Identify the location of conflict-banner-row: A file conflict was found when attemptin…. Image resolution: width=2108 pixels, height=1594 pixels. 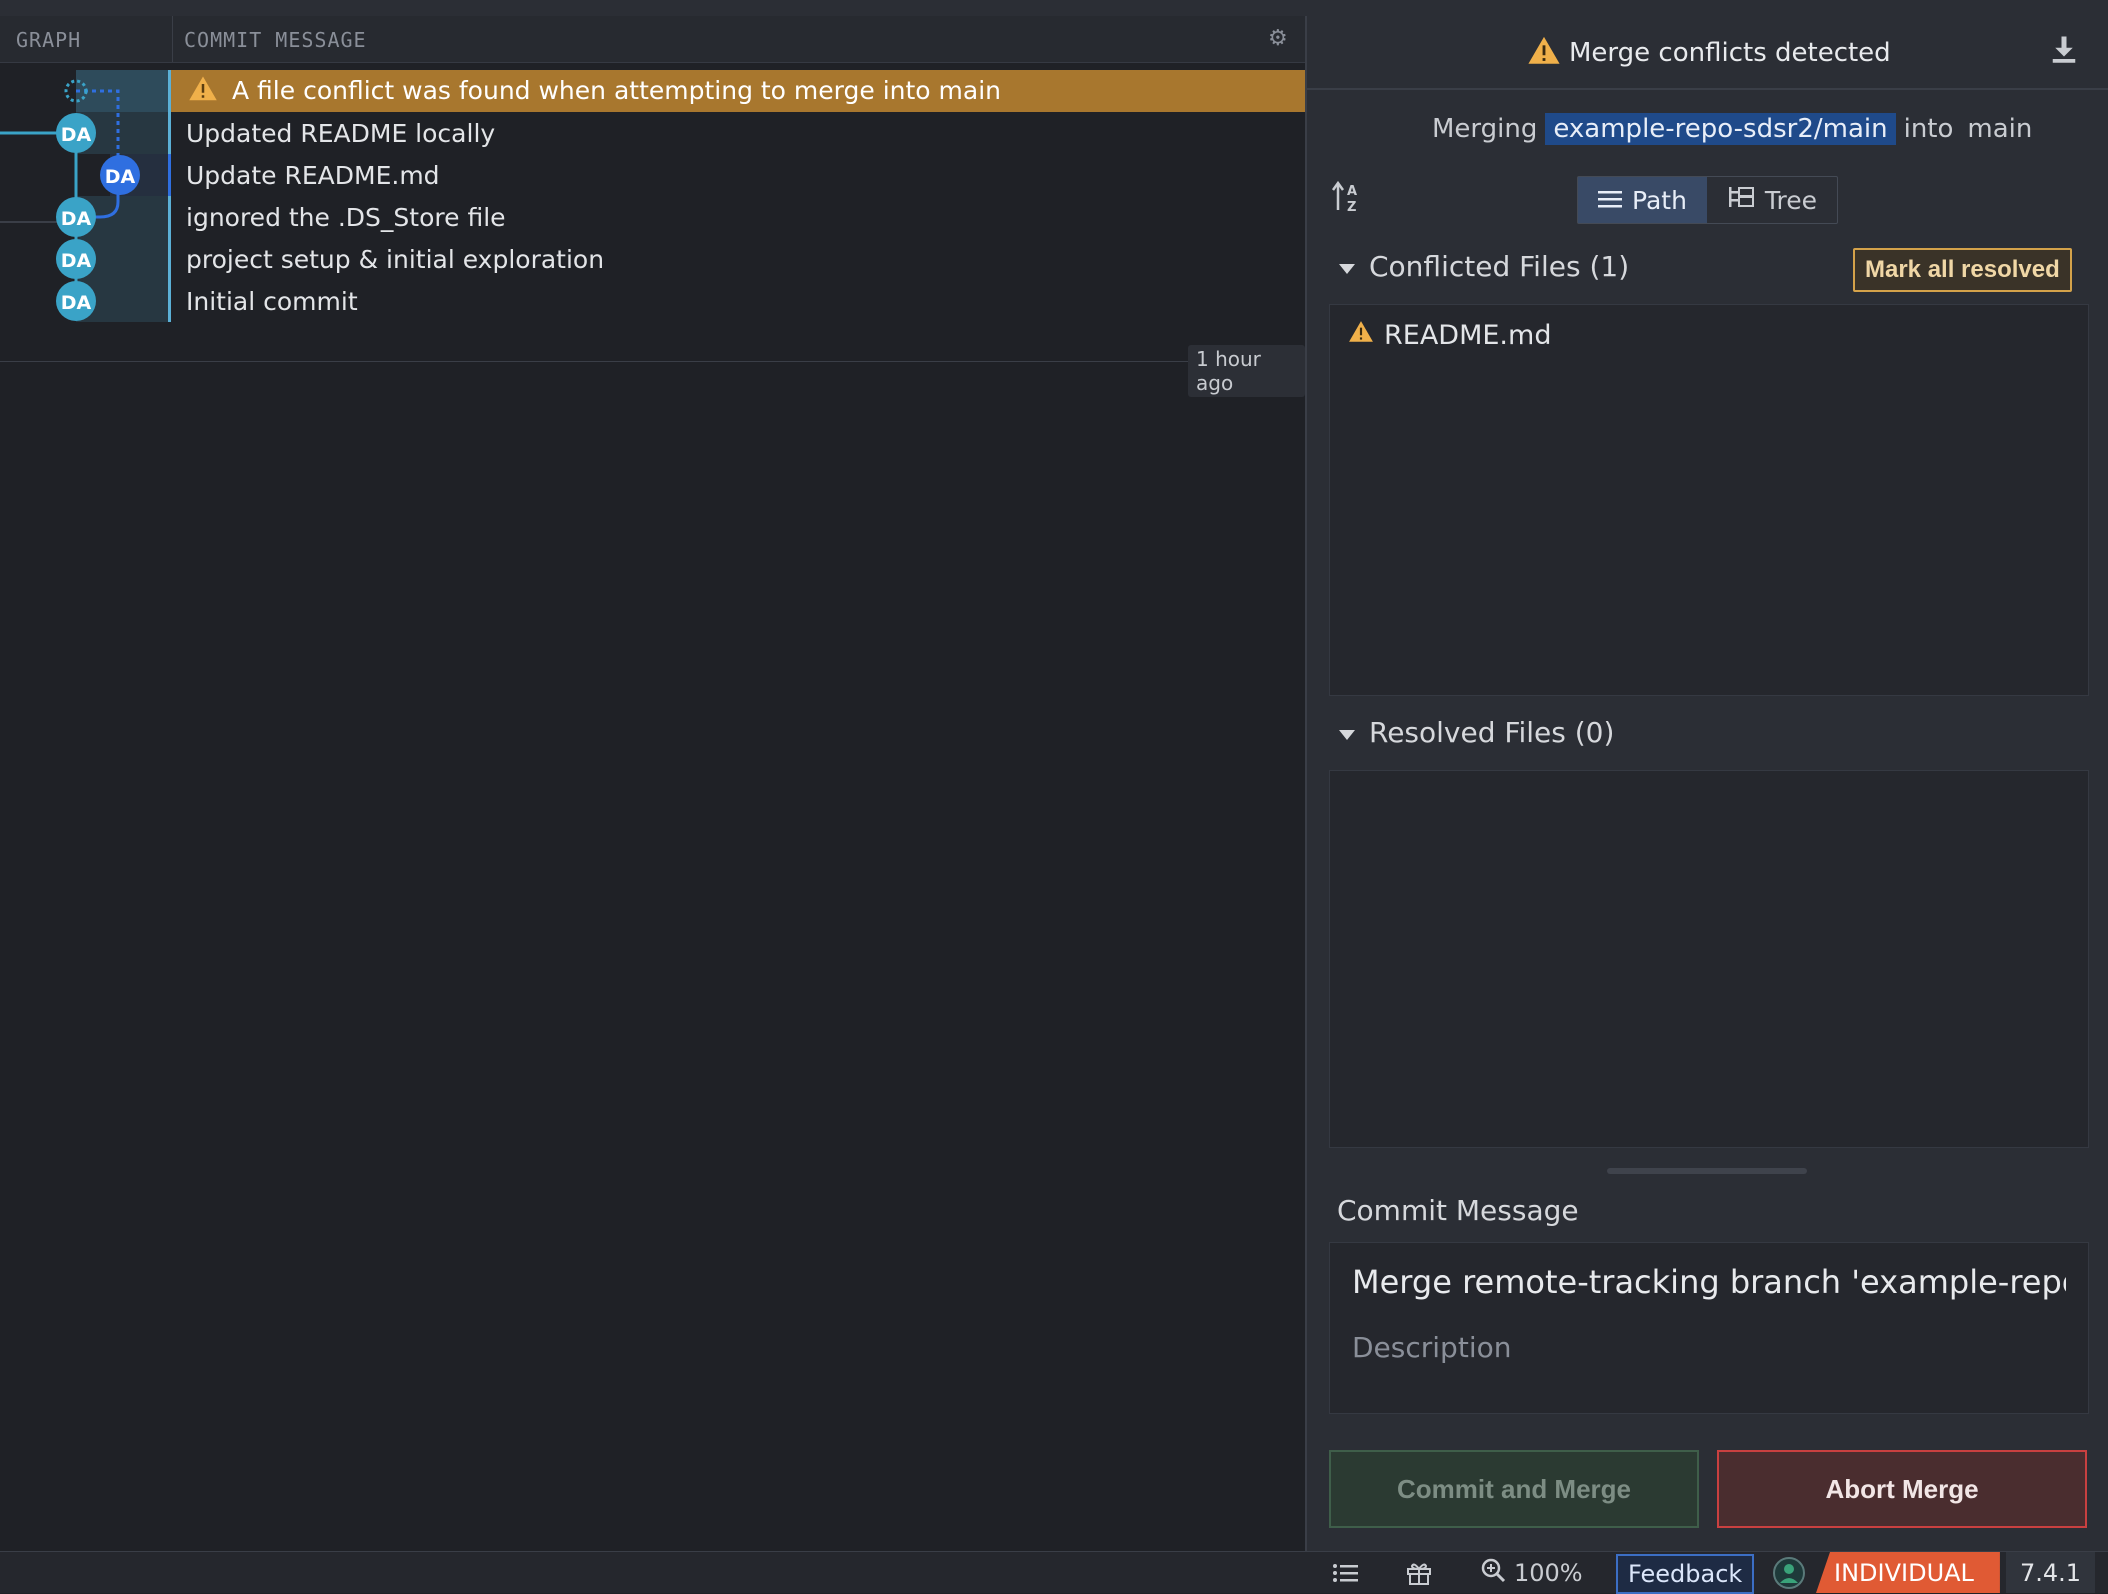
(736, 91).